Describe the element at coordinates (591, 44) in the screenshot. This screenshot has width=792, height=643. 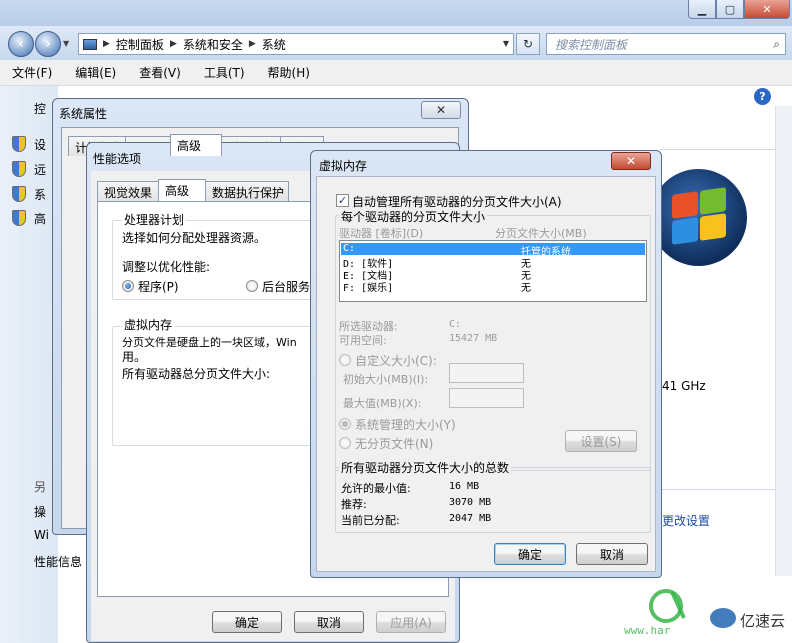
I see `search-placeholder: 搜索控制面板` at that location.